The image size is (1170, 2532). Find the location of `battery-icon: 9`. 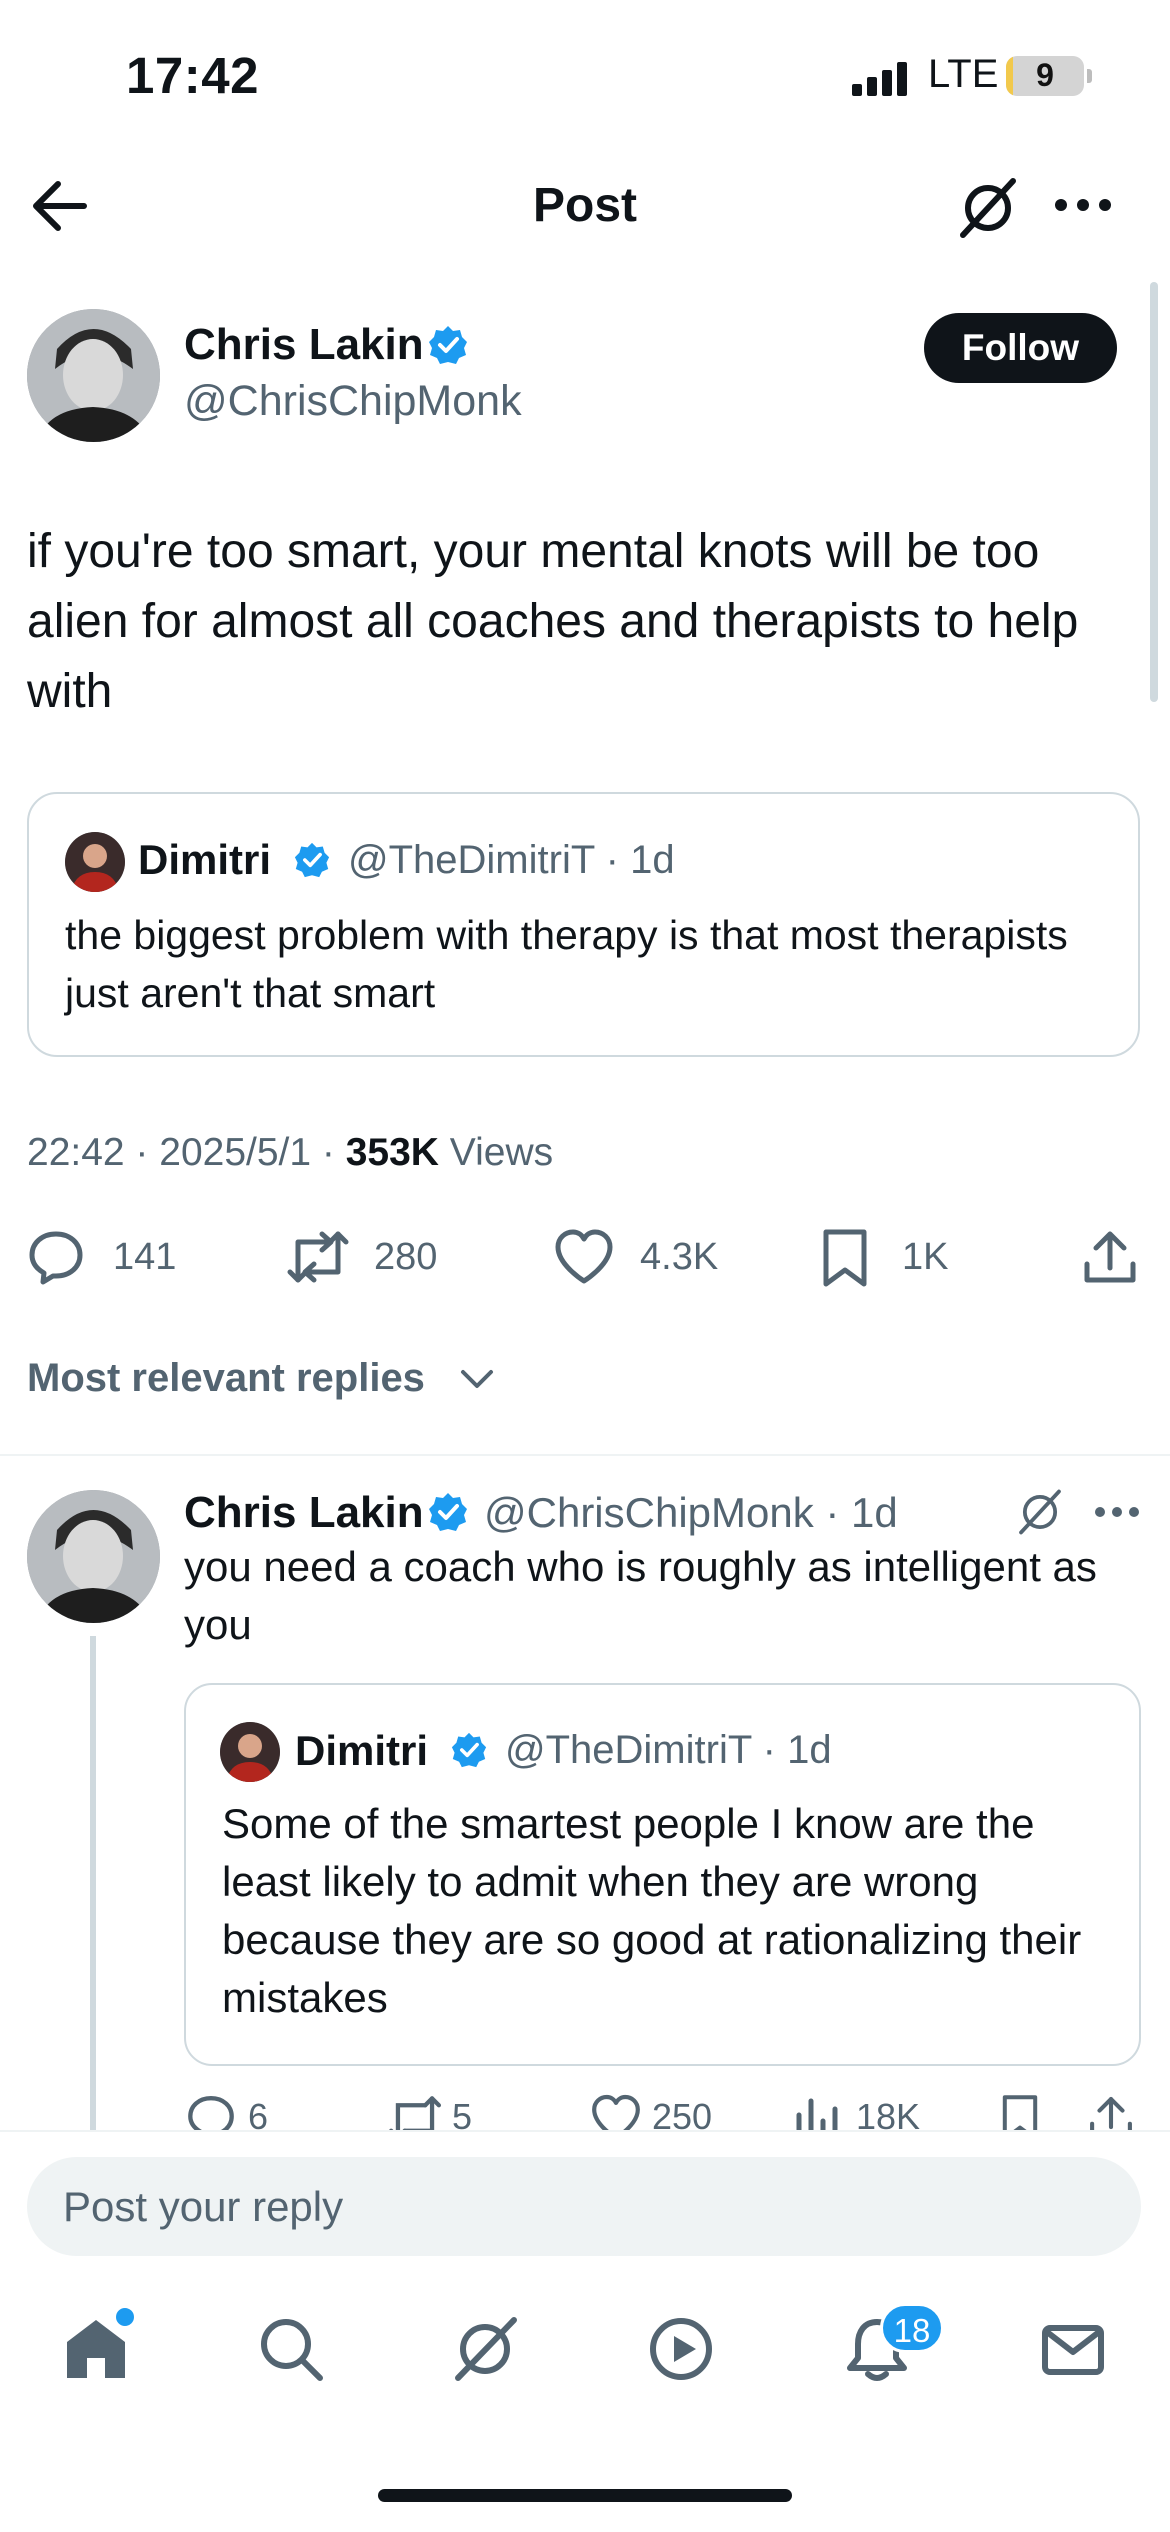

battery-icon: 9 is located at coordinates (1045, 76).